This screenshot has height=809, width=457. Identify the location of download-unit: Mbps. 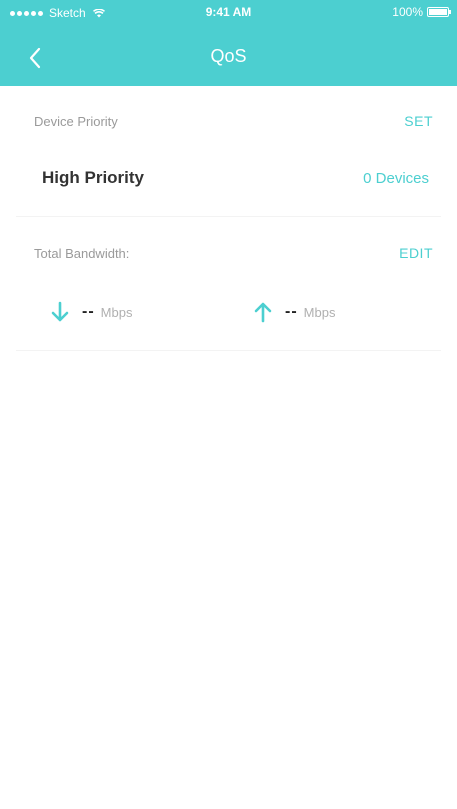
(116, 312).